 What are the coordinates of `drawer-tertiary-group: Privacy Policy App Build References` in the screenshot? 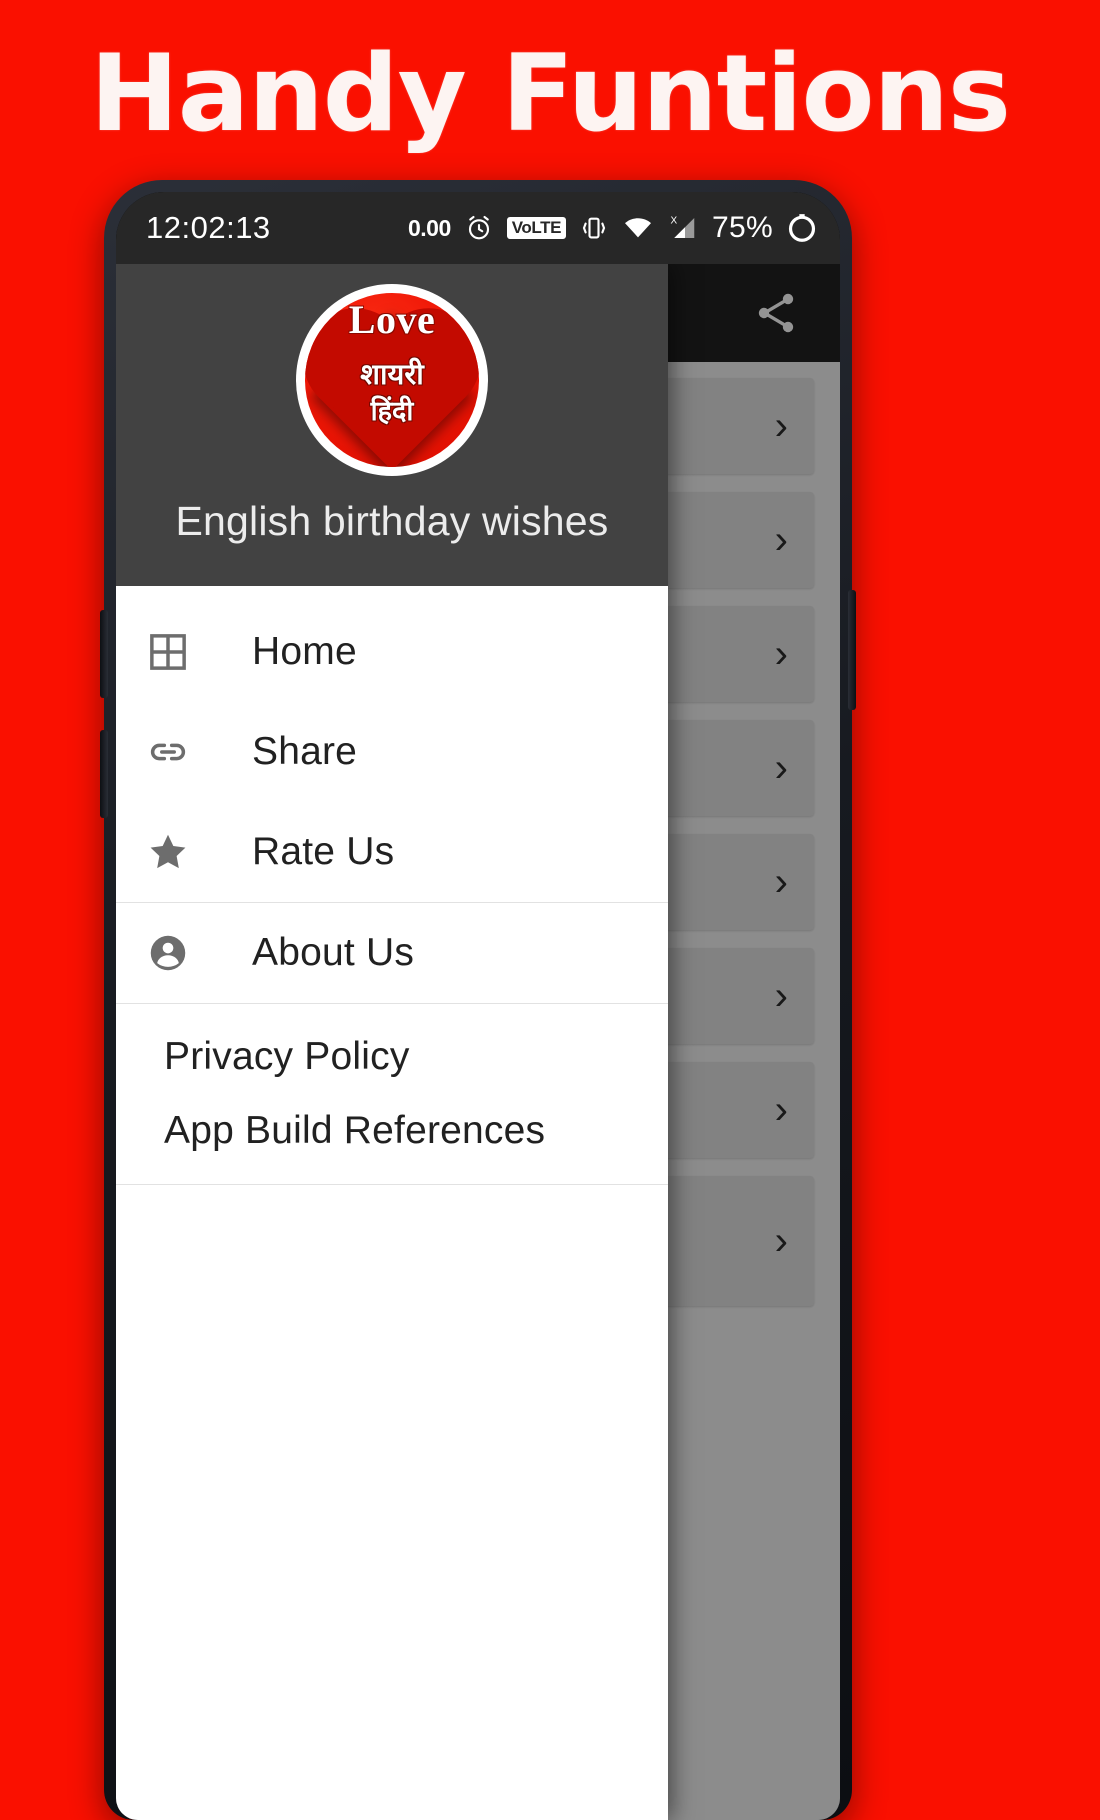 It's located at (392, 1094).